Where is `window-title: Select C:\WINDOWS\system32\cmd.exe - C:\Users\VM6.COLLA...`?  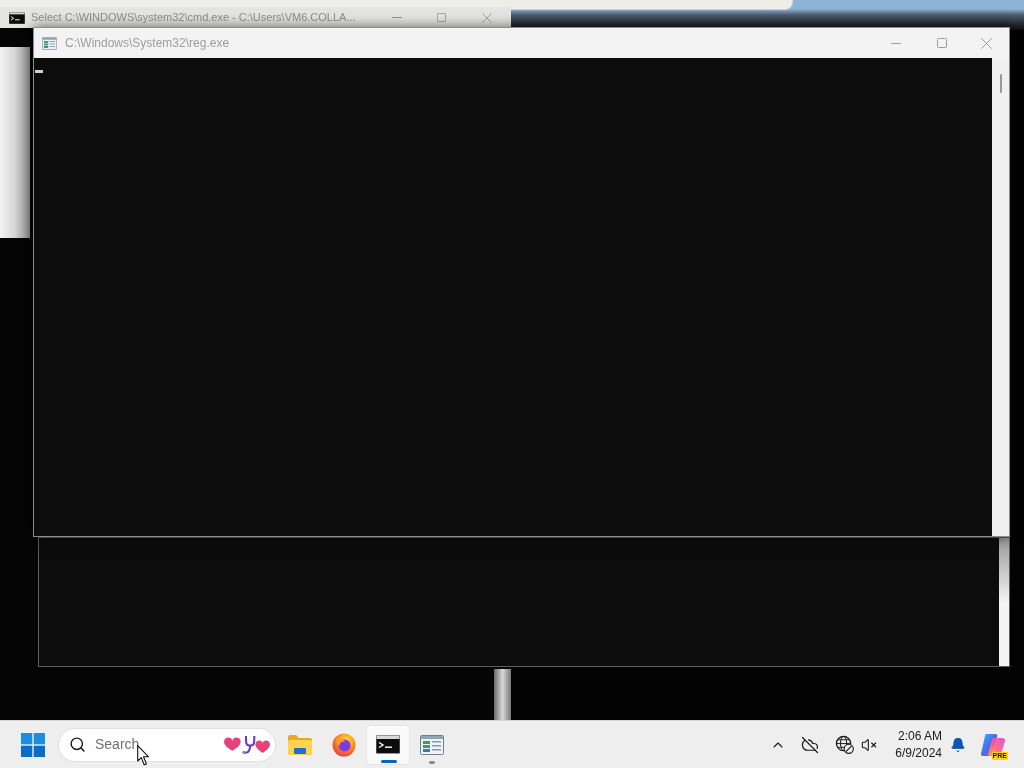
window-title: Select C:\WINDOWS\system32\cmd.exe - C:\Users\VM6.COLLA... is located at coordinates (193, 18).